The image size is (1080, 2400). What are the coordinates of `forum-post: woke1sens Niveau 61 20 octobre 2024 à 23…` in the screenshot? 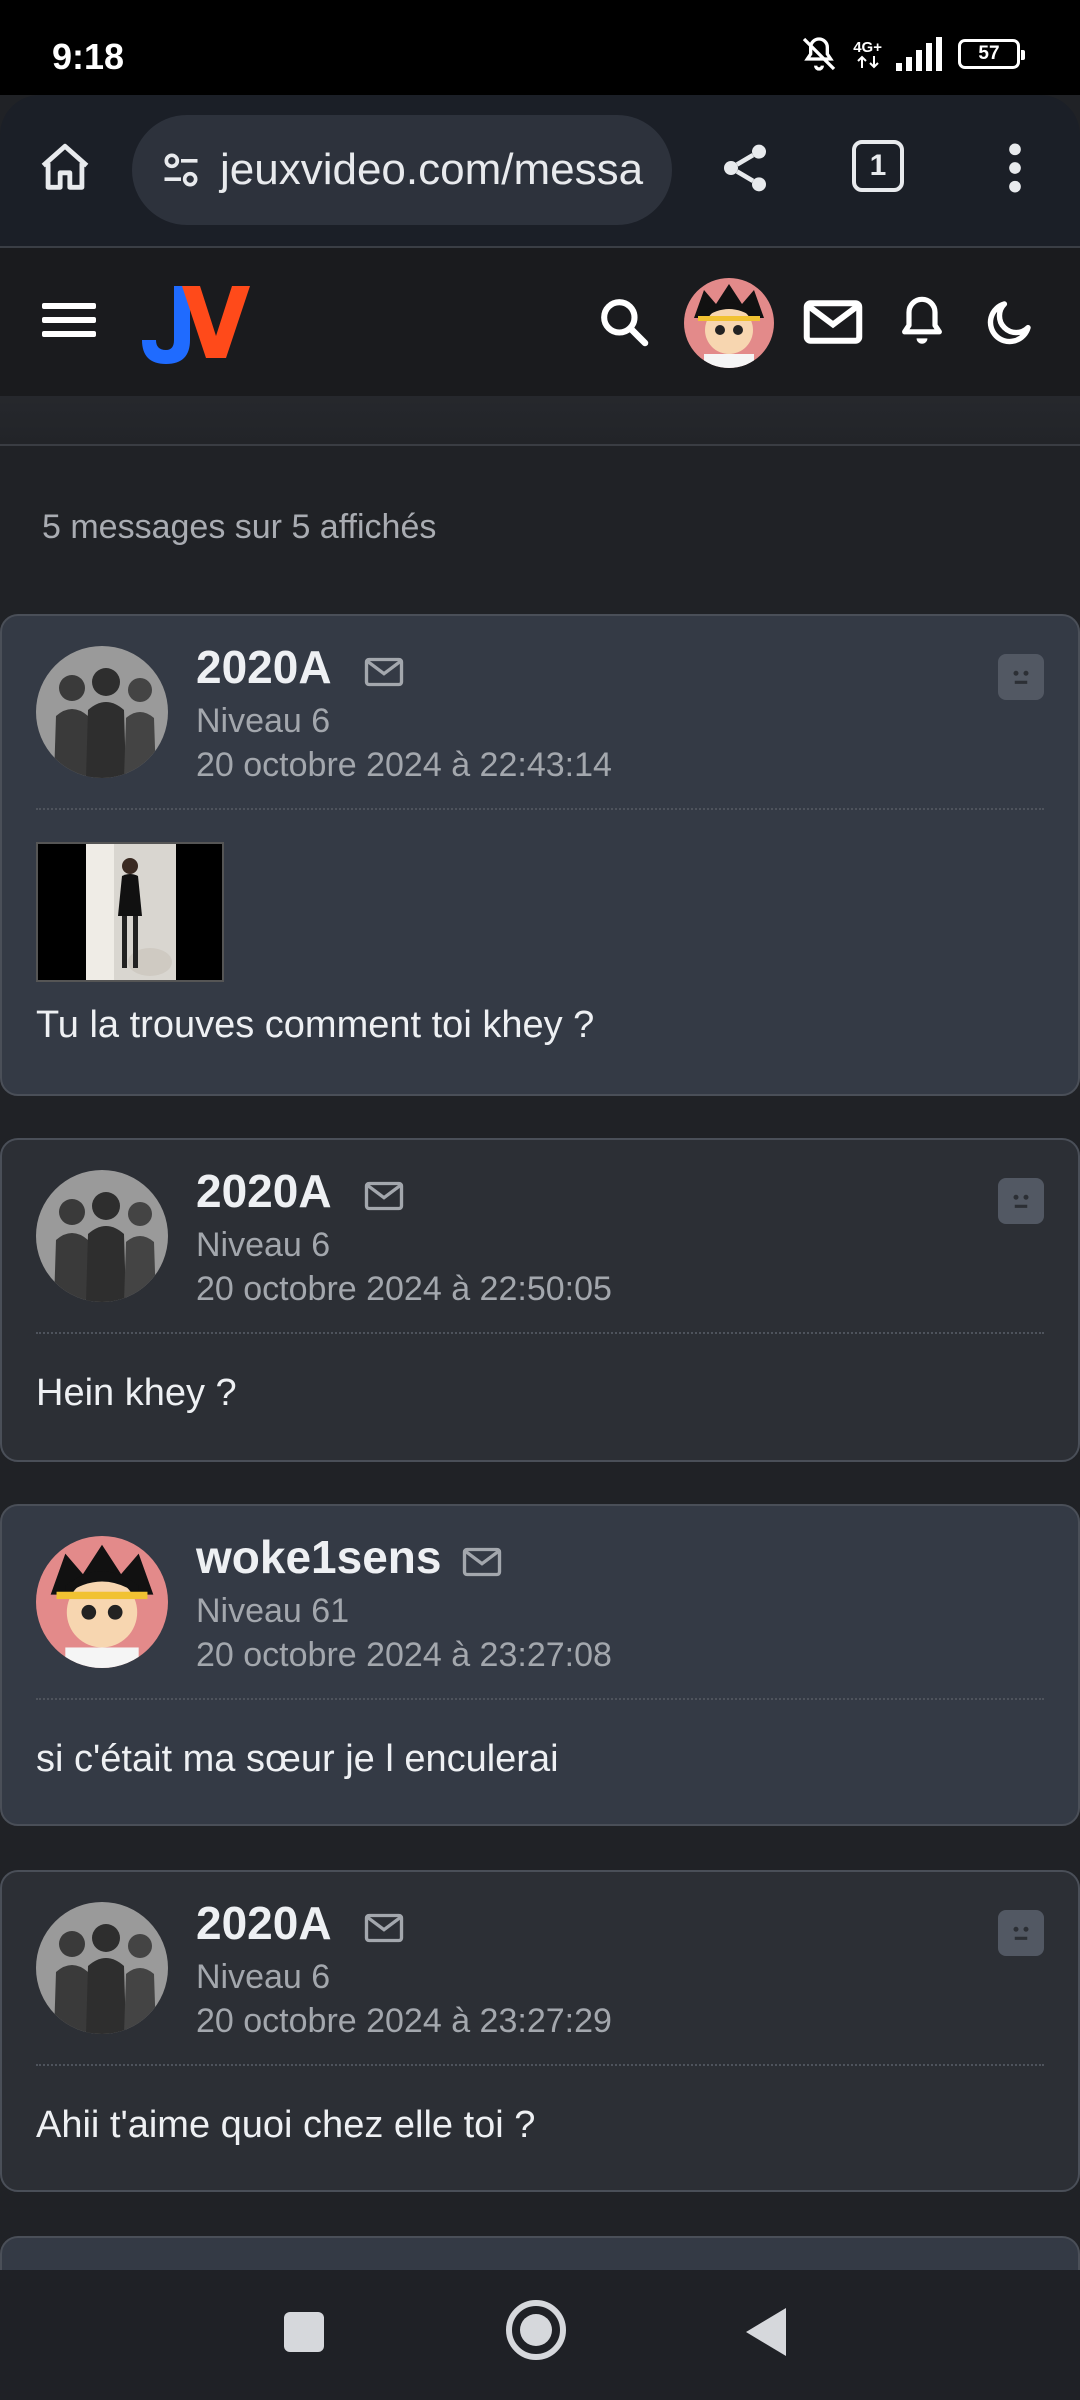 It's located at (540, 1665).